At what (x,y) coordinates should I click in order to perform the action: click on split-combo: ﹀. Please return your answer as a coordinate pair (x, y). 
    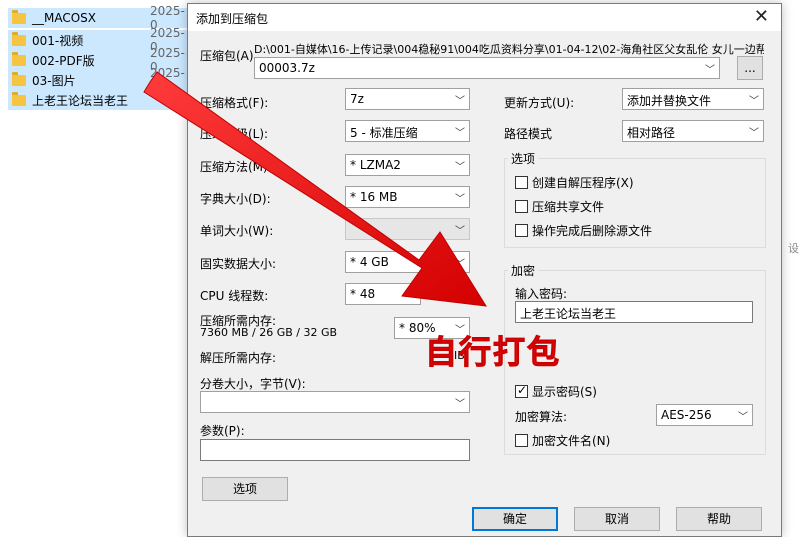
    Looking at the image, I should click on (335, 402).